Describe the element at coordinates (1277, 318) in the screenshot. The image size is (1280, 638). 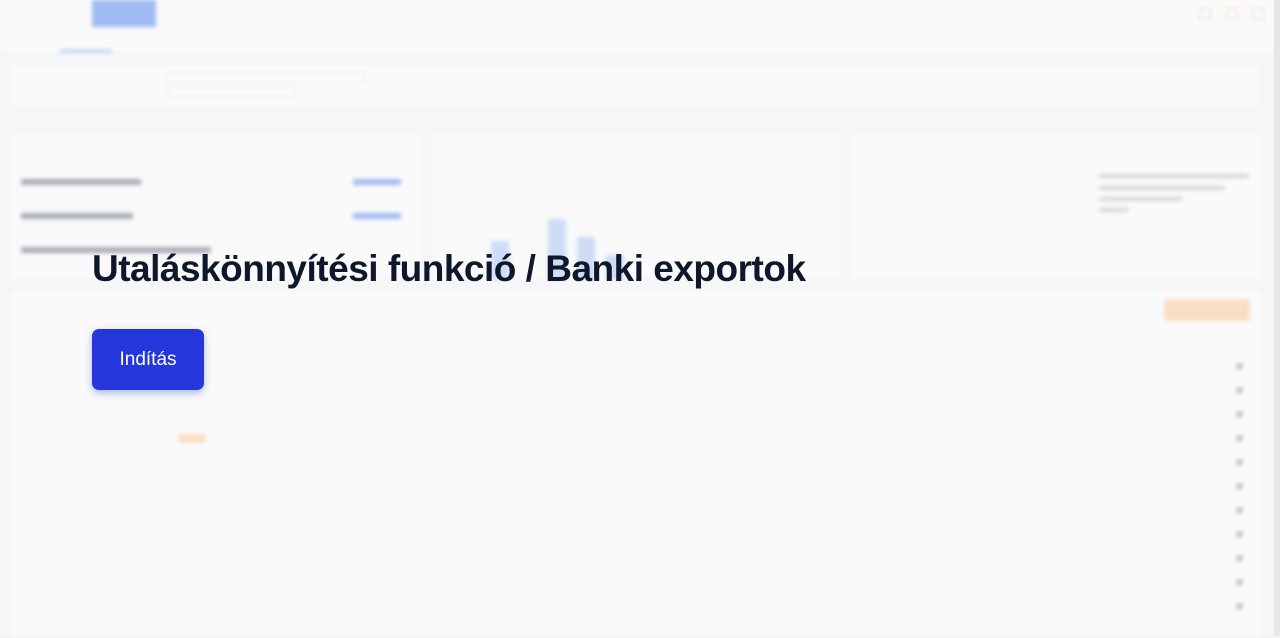
I see `scrollbar` at that location.